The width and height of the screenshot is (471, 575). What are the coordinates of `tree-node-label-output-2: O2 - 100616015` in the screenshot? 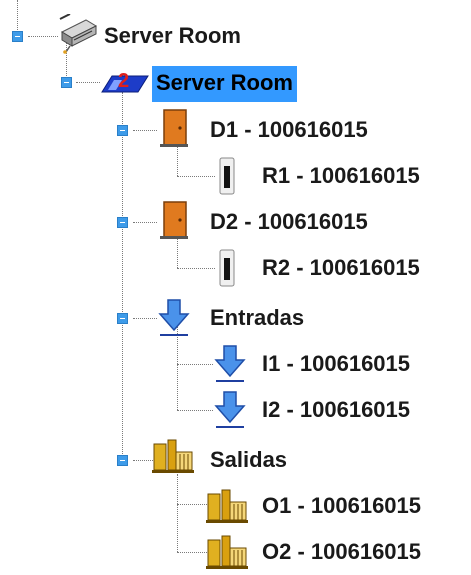 It's located at (341, 552).